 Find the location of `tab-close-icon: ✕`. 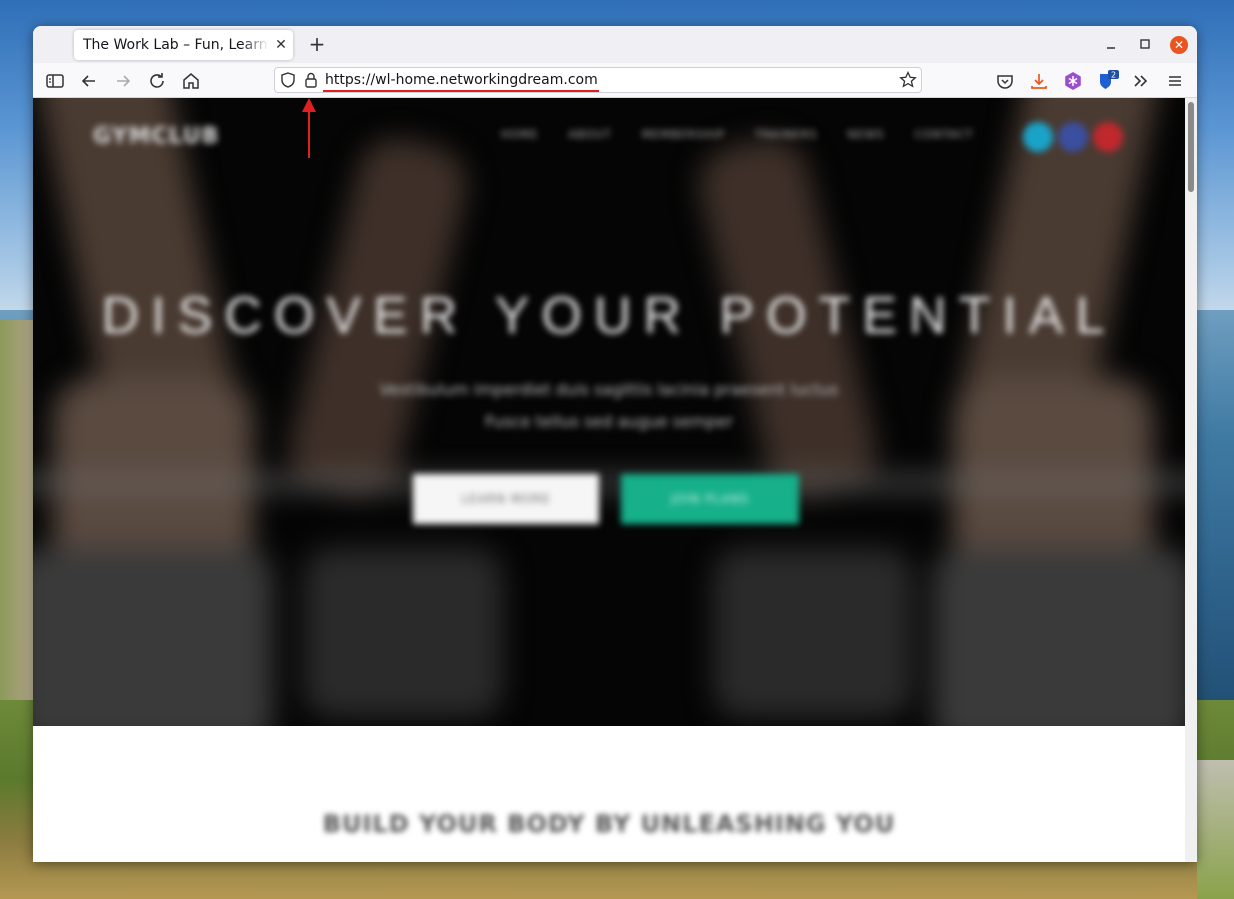

tab-close-icon: ✕ is located at coordinates (281, 45).